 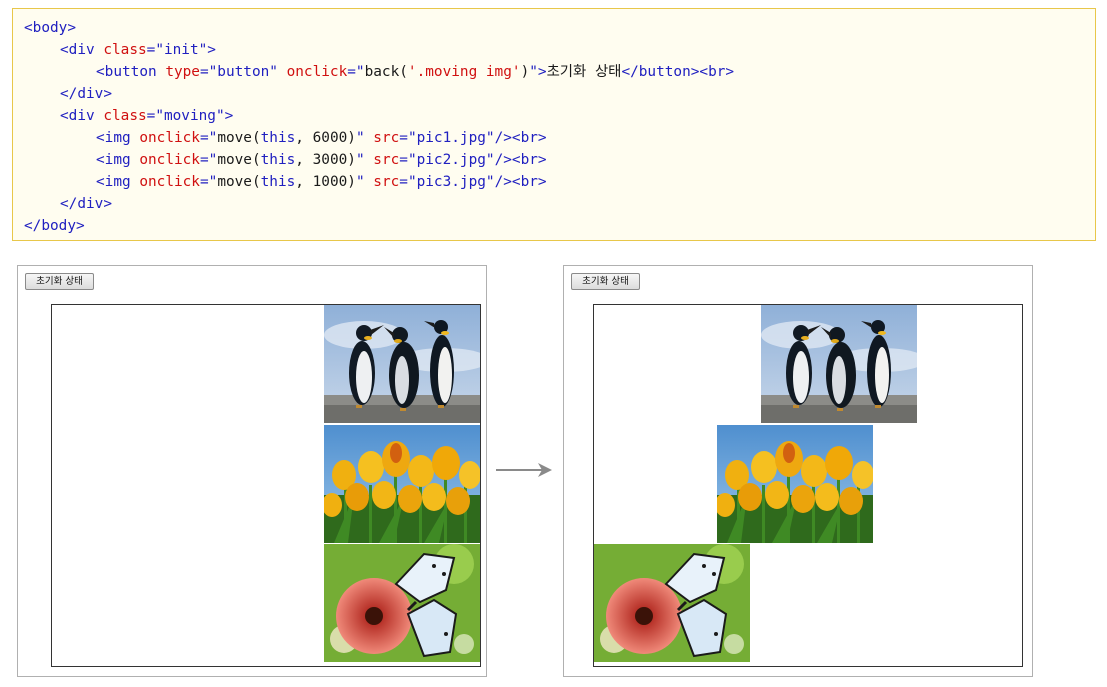 I want to click on code-token: ), so click(x=525, y=72).